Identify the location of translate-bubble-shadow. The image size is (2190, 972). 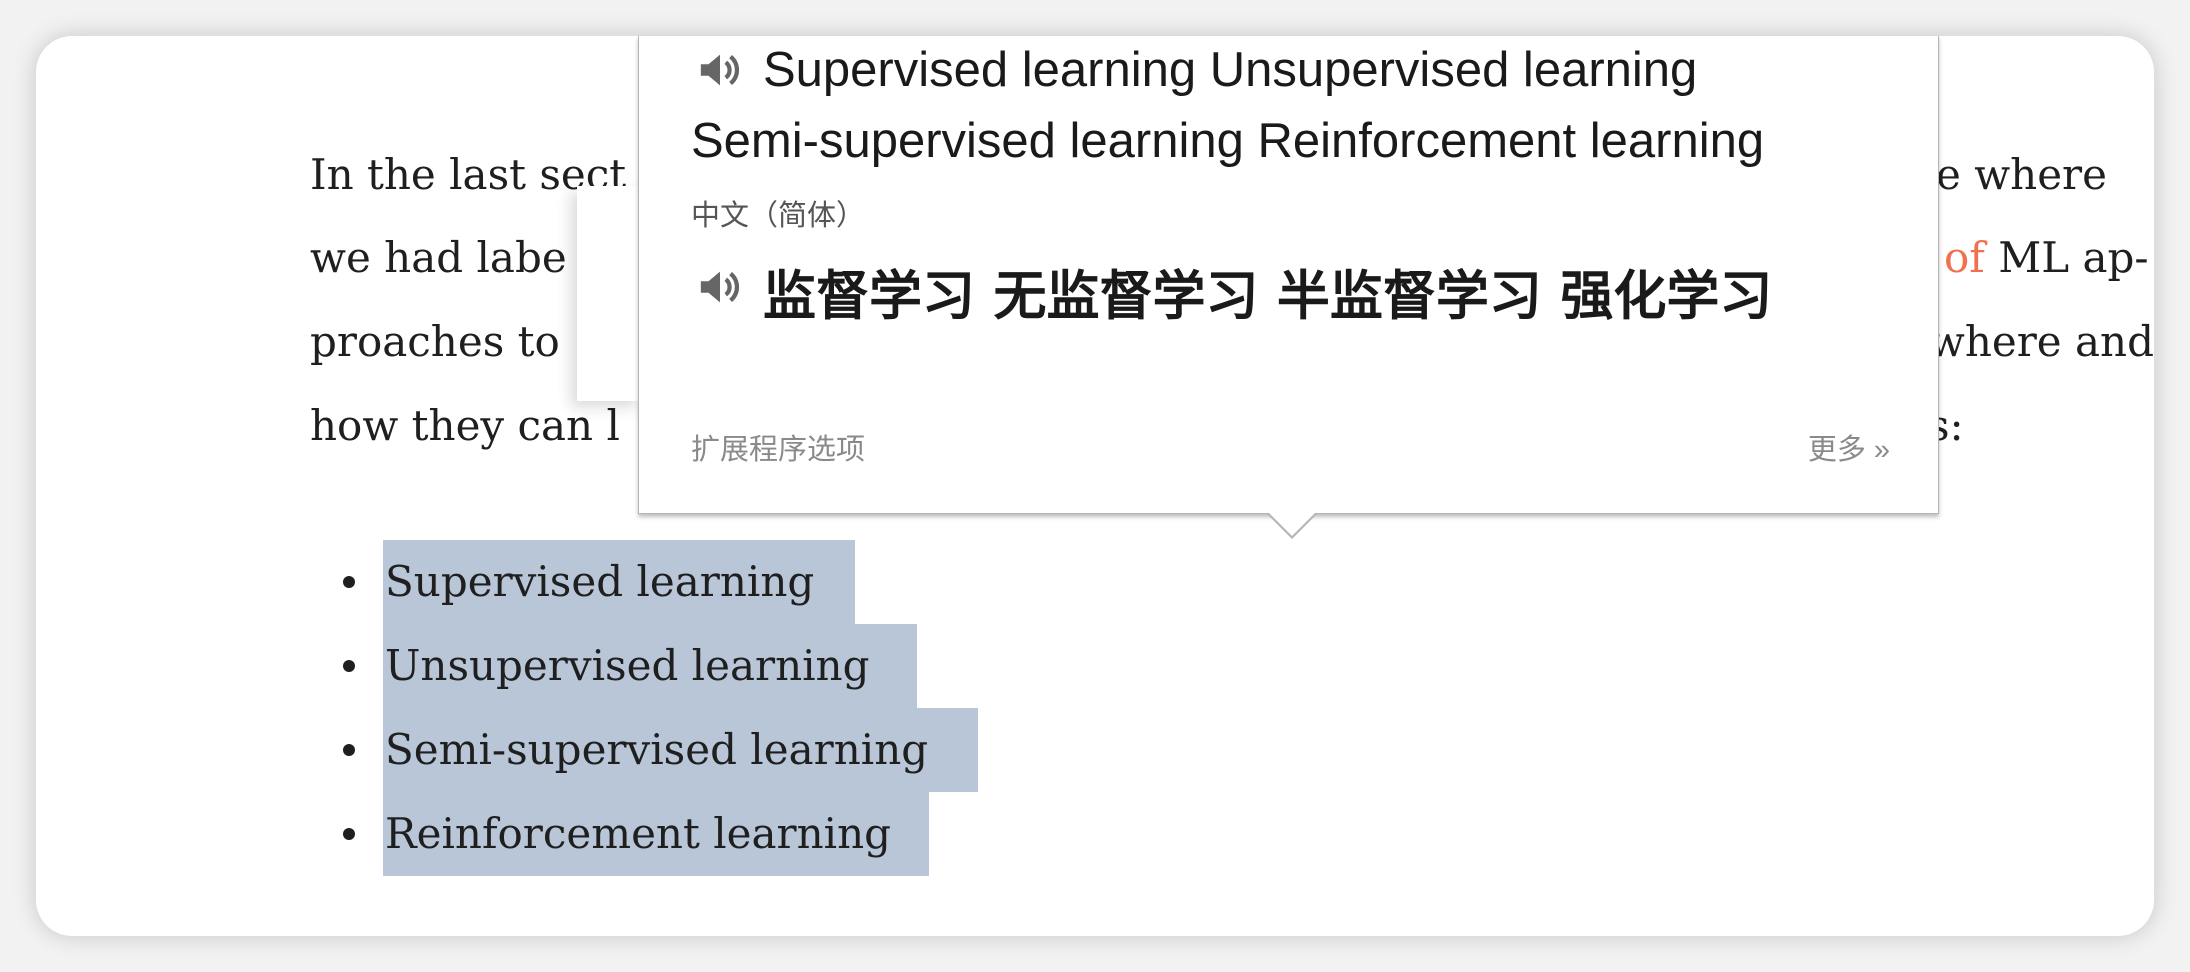
(610, 293).